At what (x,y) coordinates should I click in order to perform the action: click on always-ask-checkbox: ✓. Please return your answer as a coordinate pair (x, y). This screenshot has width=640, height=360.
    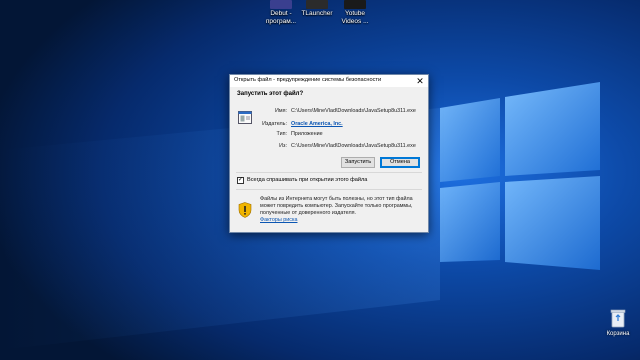
    Looking at the image, I should click on (240, 180).